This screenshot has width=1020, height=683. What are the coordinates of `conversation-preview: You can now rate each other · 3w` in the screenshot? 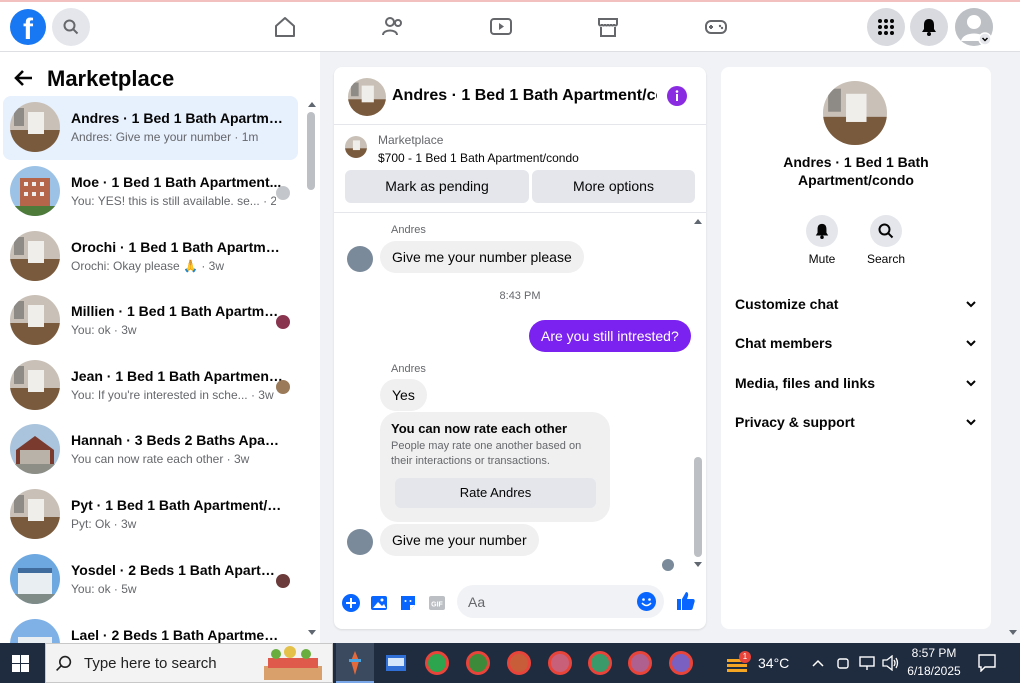 It's located at (160, 459).